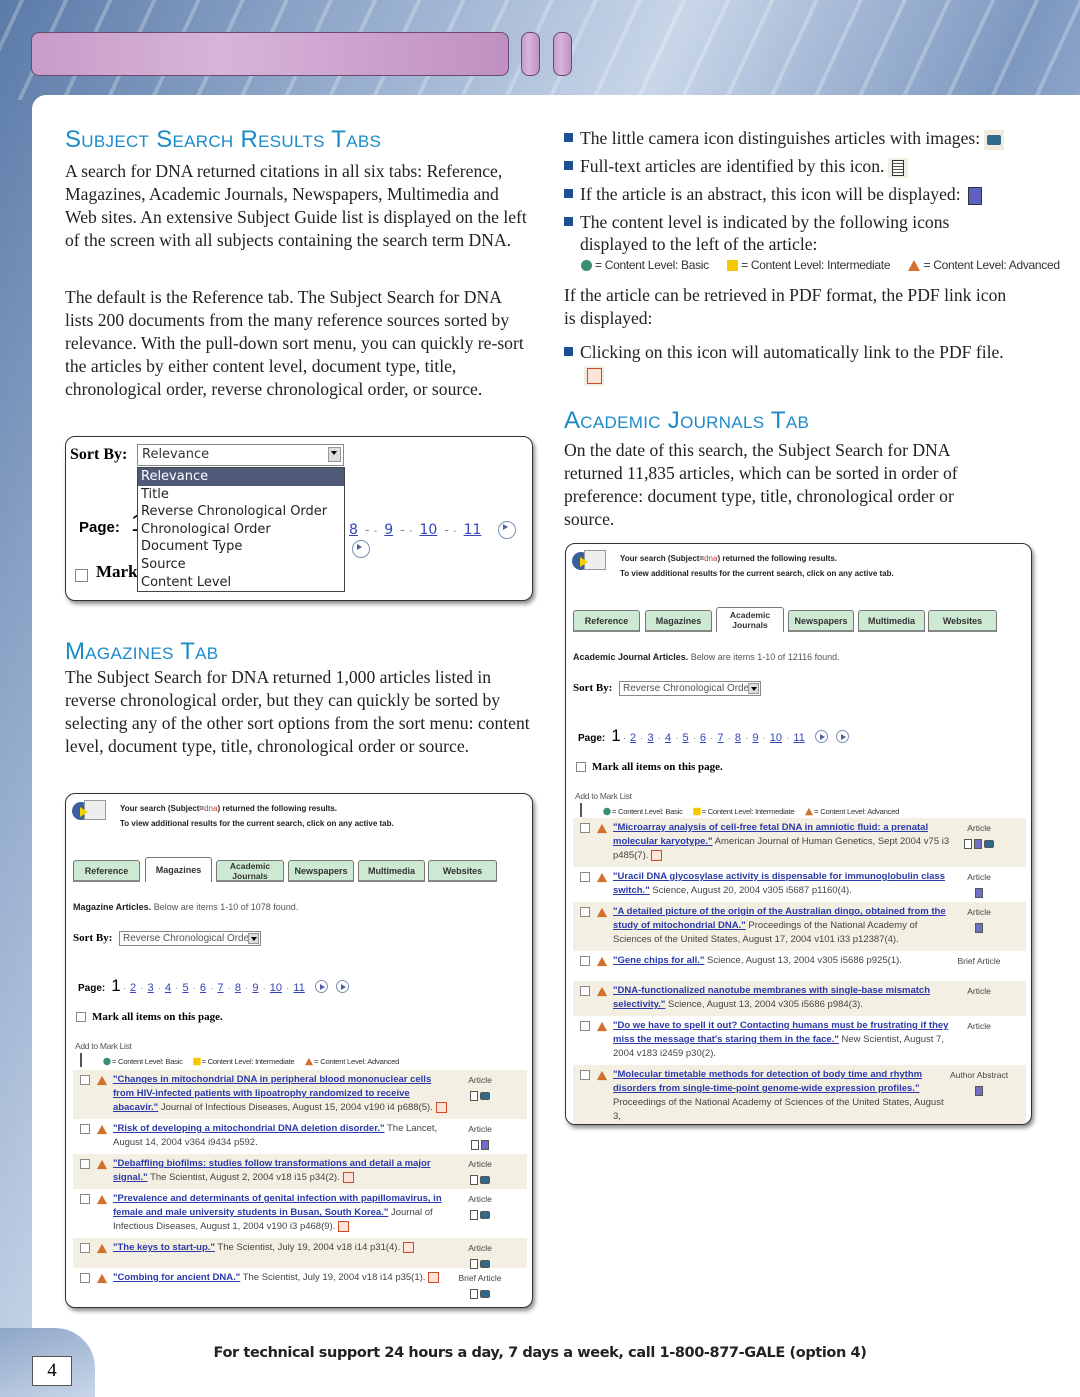  Describe the element at coordinates (241, 547) in the screenshot. I see `sort-option: Document Type` at that location.